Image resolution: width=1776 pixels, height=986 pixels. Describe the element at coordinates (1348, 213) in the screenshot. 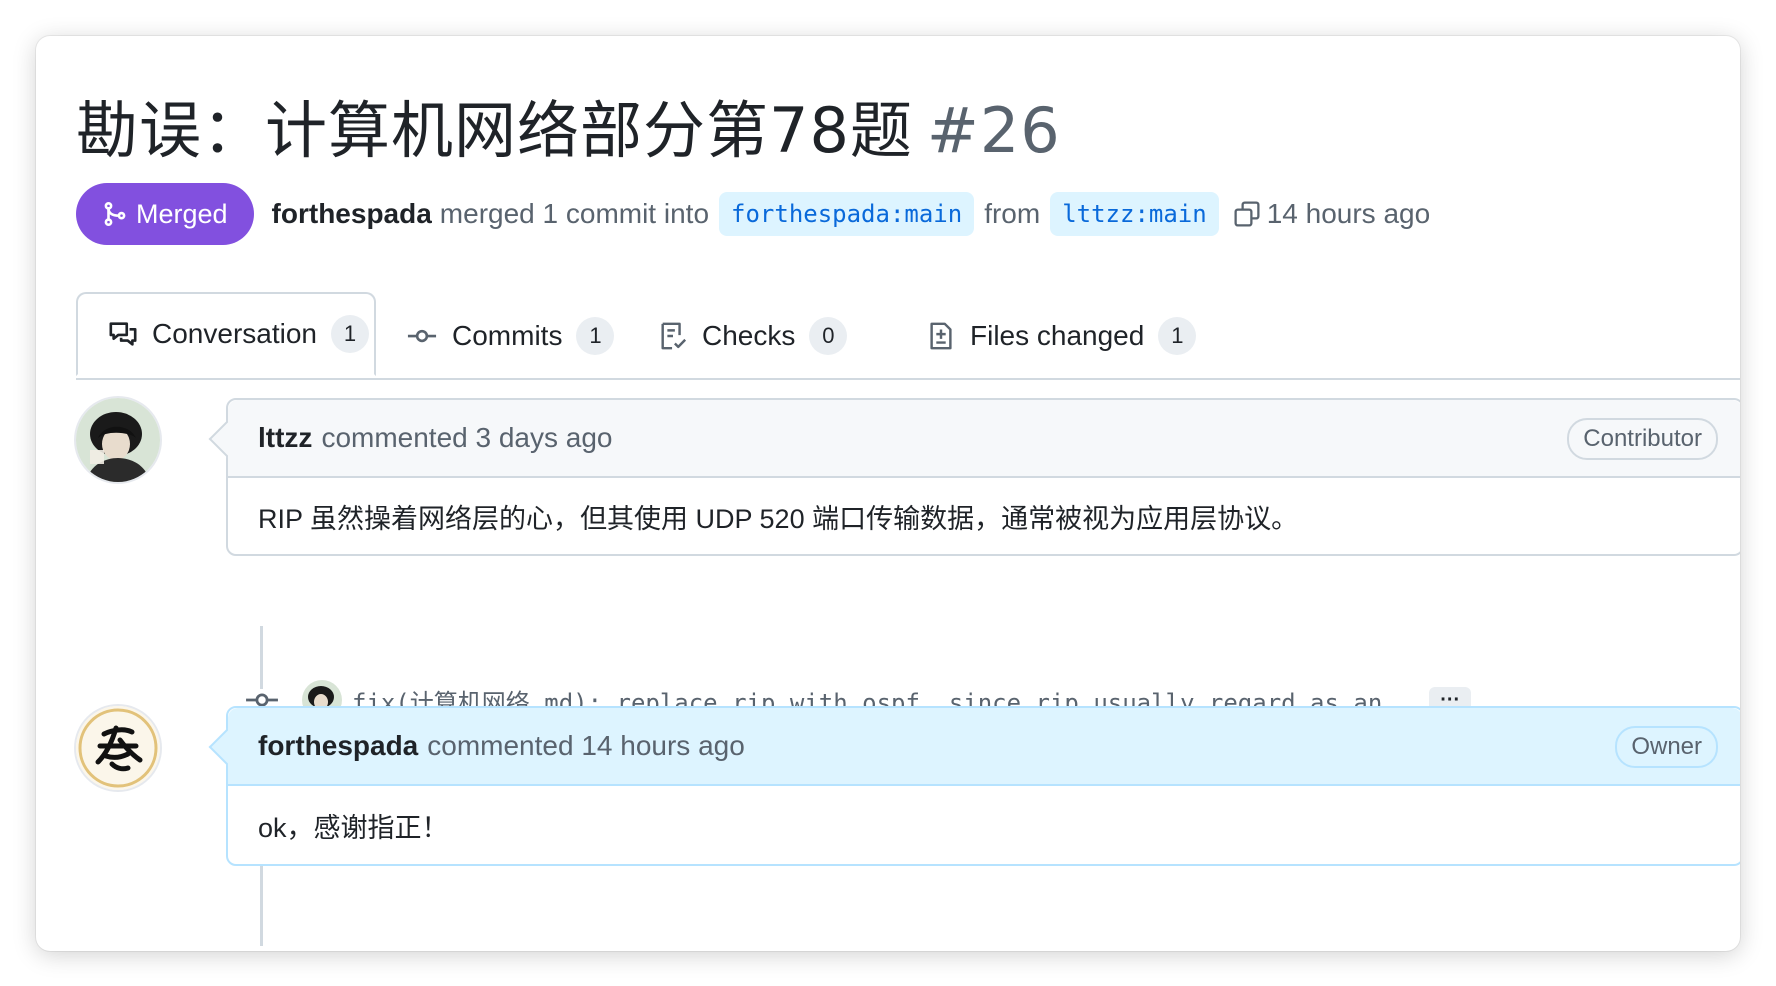

I see `merge-time: 14 hours ago` at that location.